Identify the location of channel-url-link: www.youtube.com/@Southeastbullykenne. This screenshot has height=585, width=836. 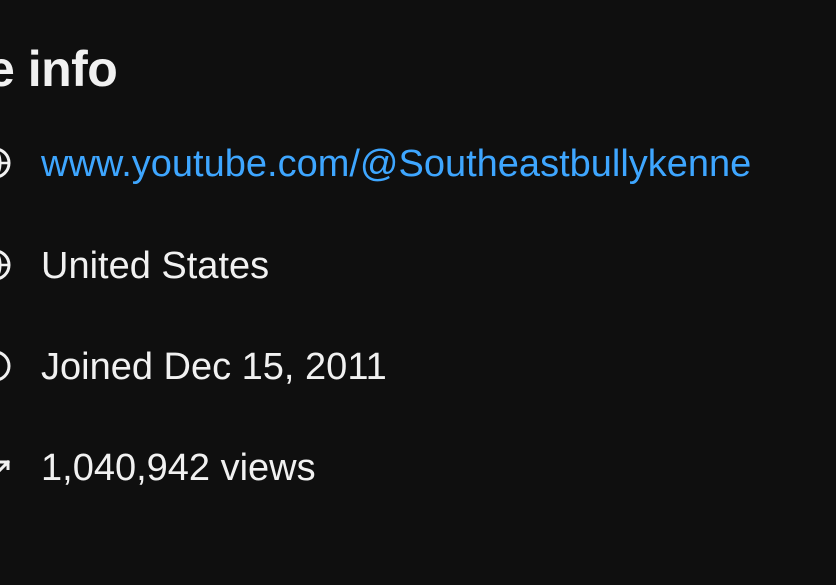
(396, 164).